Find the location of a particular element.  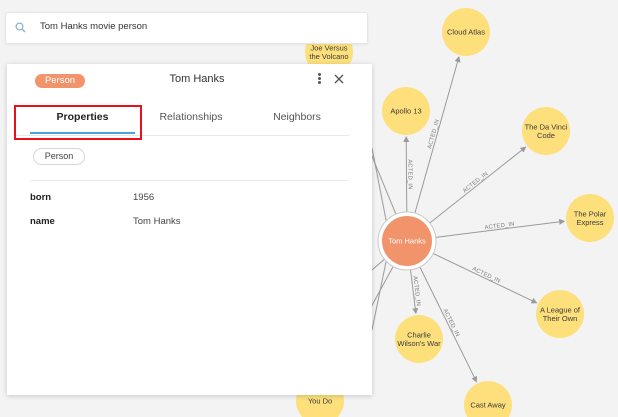

node-label-badge: Person is located at coordinates (60, 81).